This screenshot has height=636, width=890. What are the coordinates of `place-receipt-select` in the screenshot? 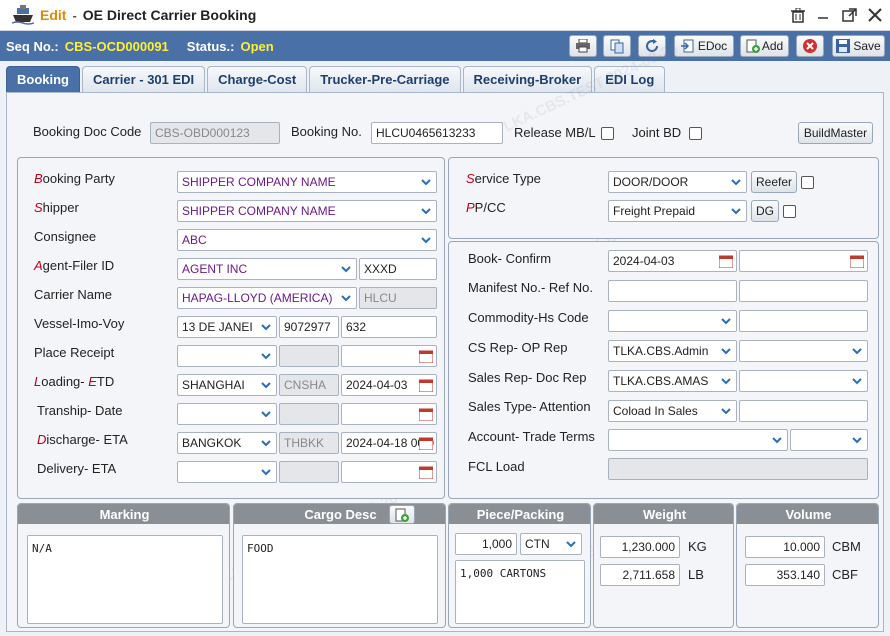 It's located at (227, 356).